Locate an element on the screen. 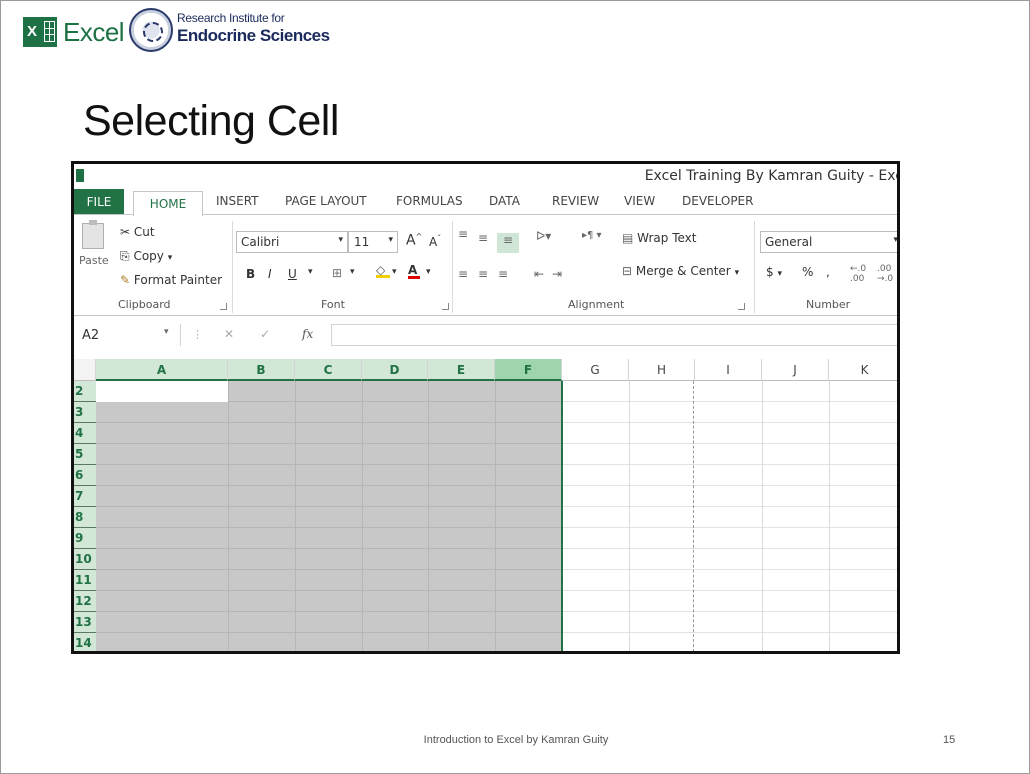  active-cell-a2 is located at coordinates (162, 391).